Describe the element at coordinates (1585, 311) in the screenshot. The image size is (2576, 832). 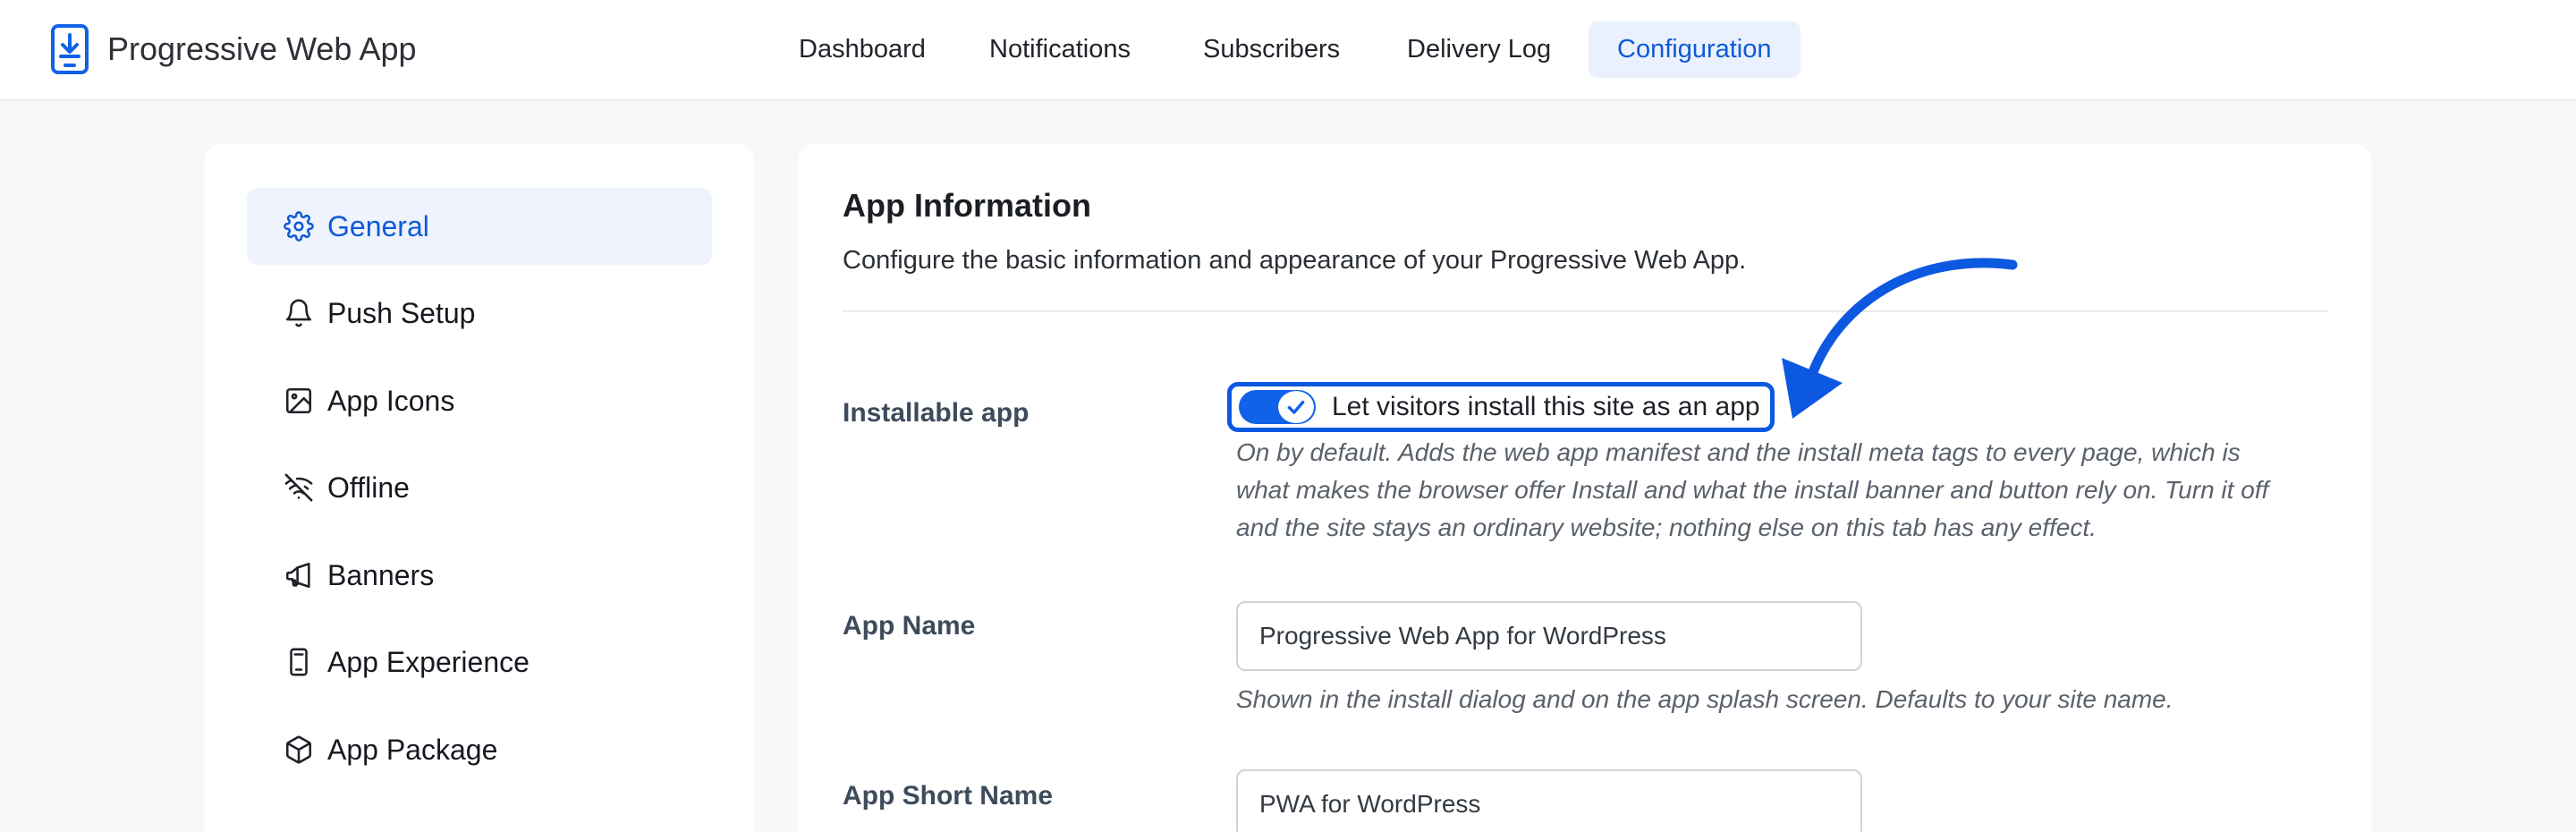
I see `section-divider` at that location.